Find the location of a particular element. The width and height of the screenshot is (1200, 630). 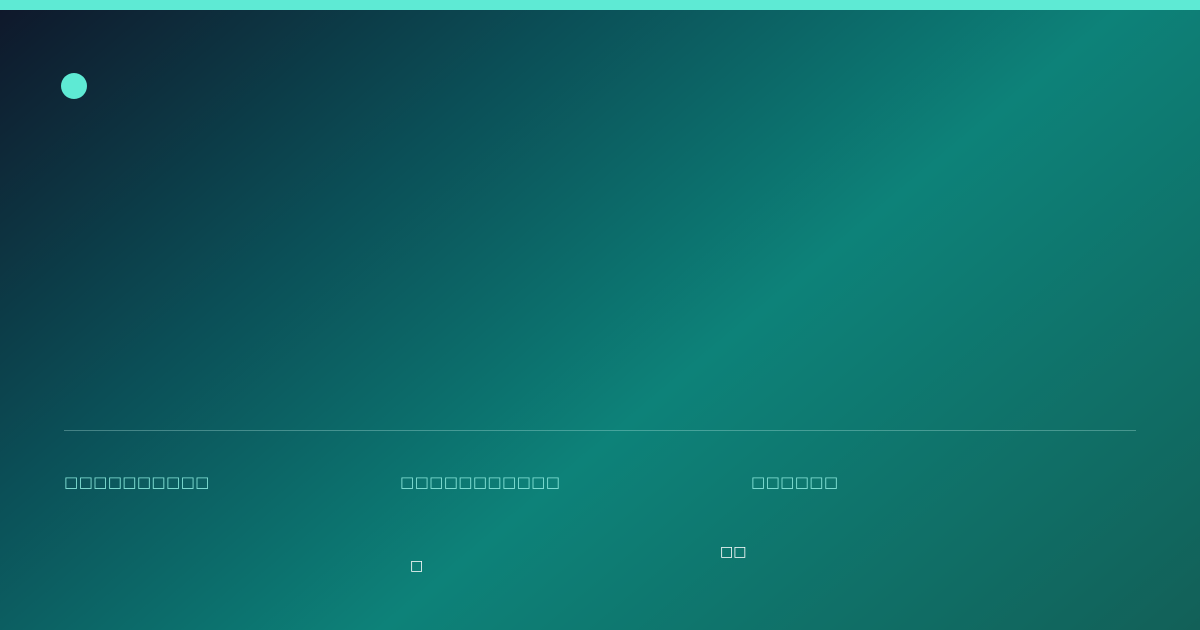

top-accent-bar is located at coordinates (600, 5).